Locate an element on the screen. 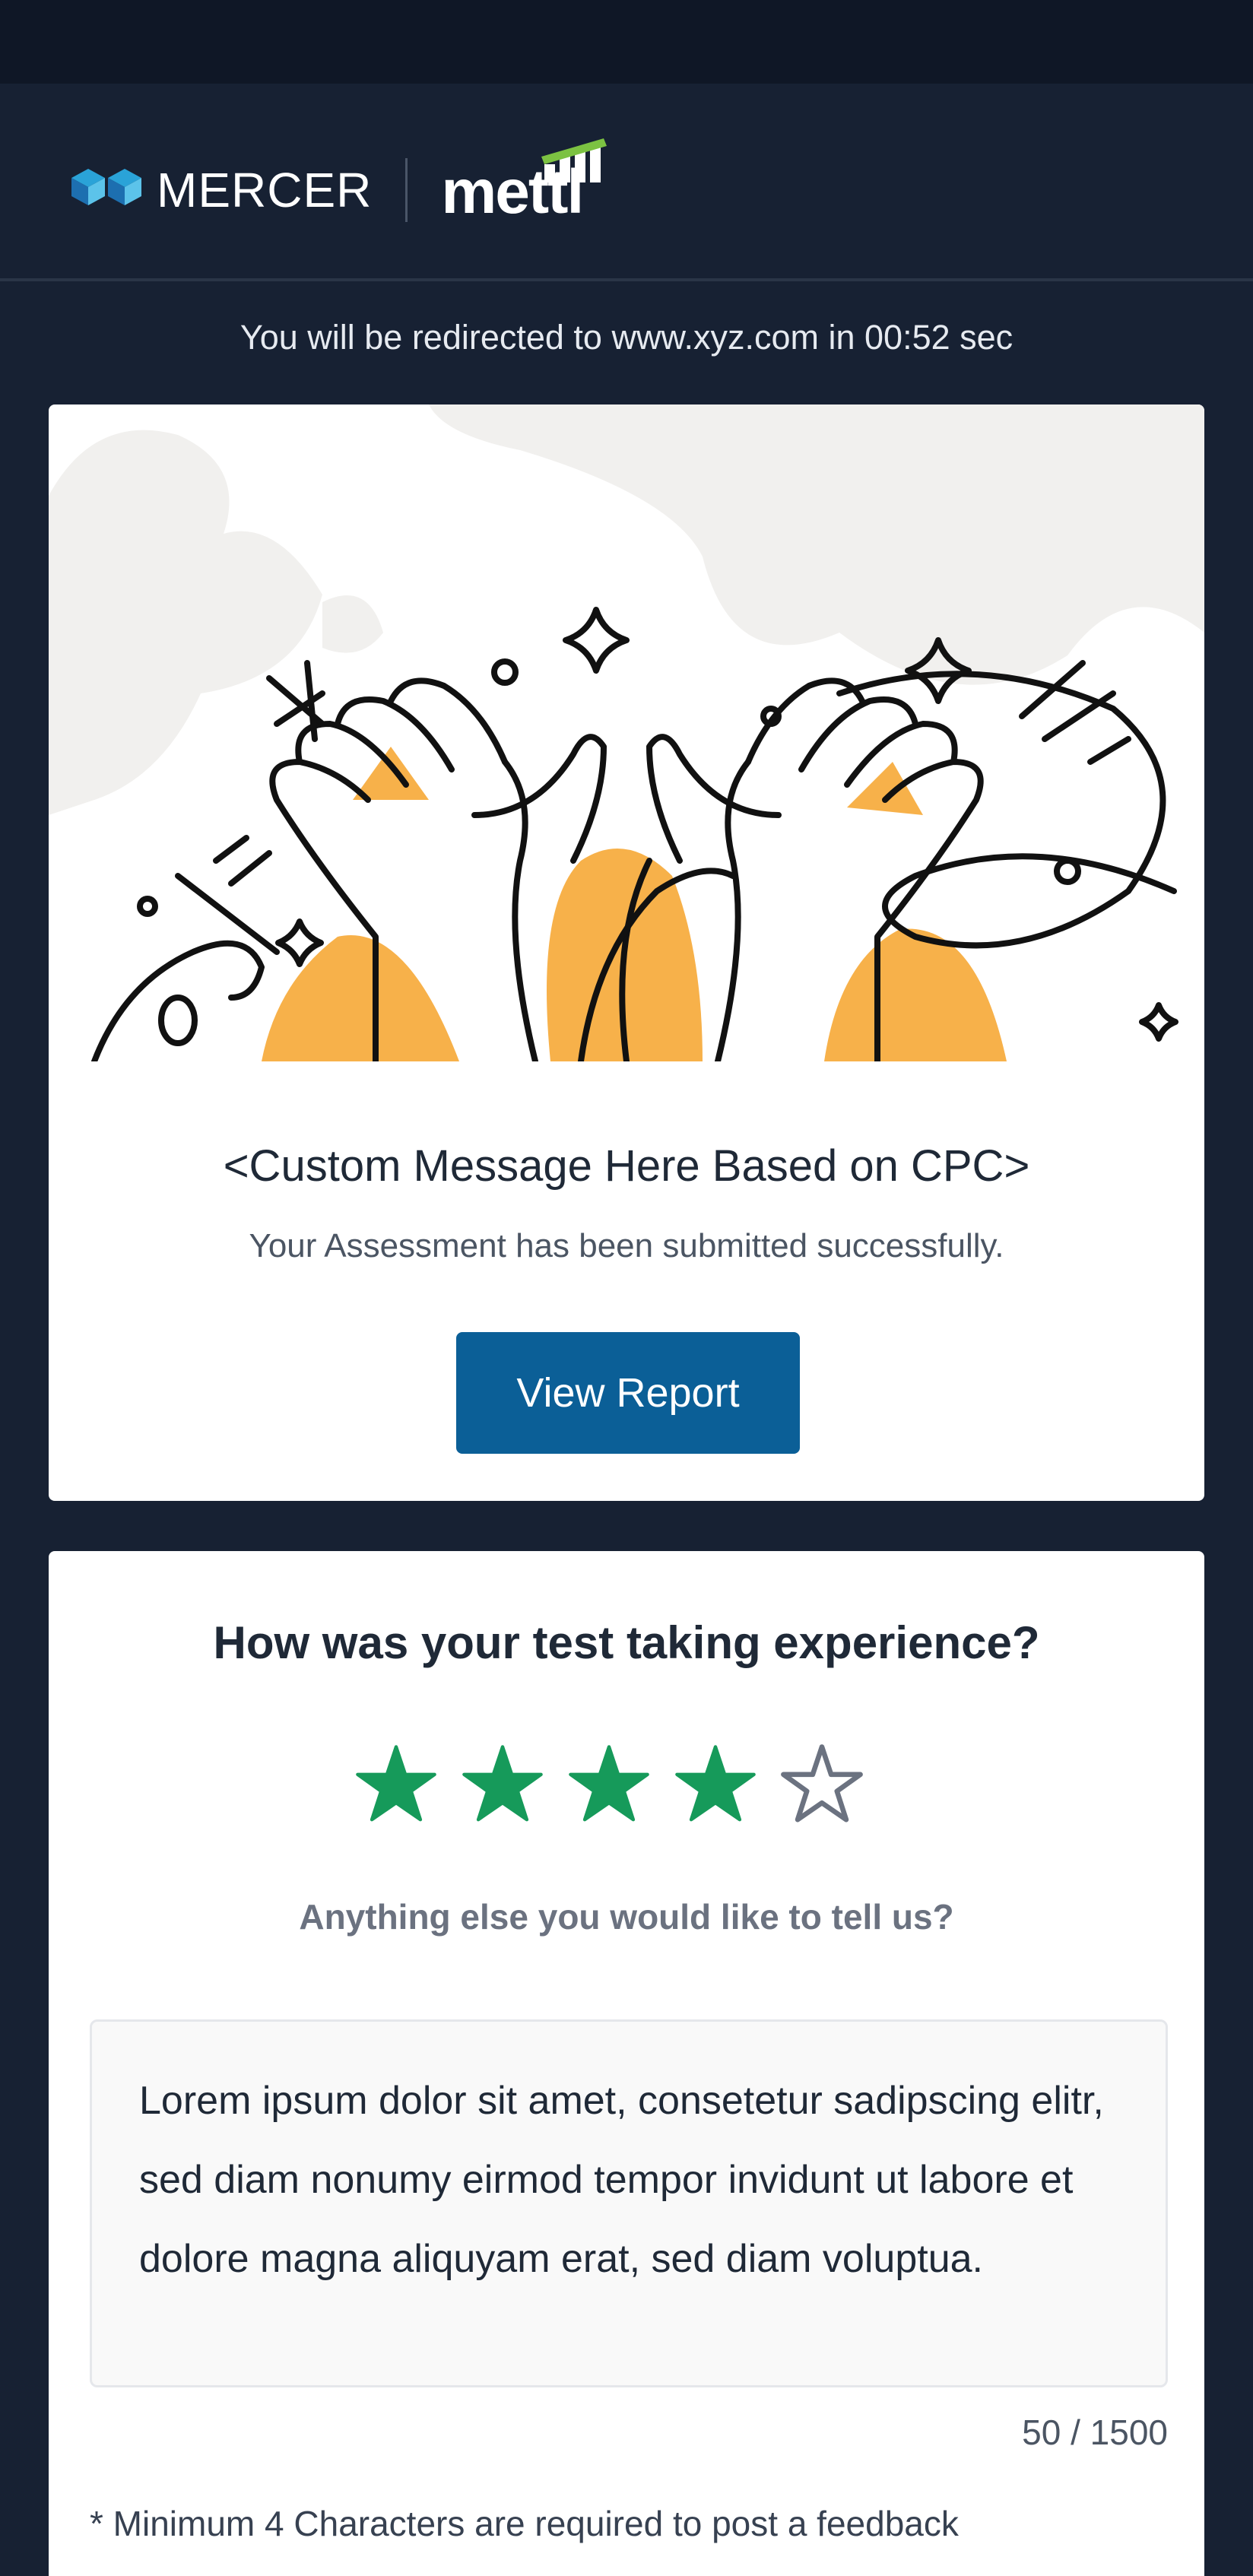 The width and height of the screenshot is (1253, 2576). mettl-logo: mettl is located at coordinates (524, 183).